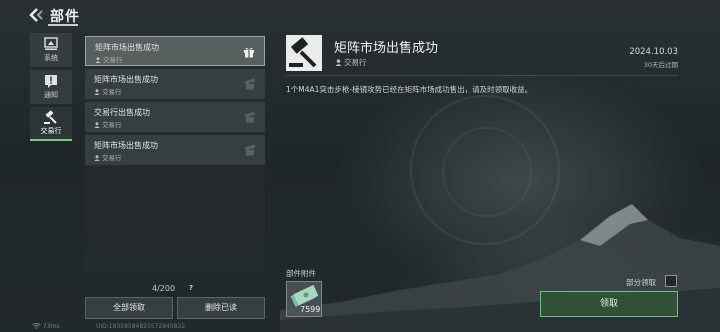 The height and width of the screenshot is (332, 720). What do you see at coordinates (63, 25) in the screenshot?
I see `title-underline` at bounding box center [63, 25].